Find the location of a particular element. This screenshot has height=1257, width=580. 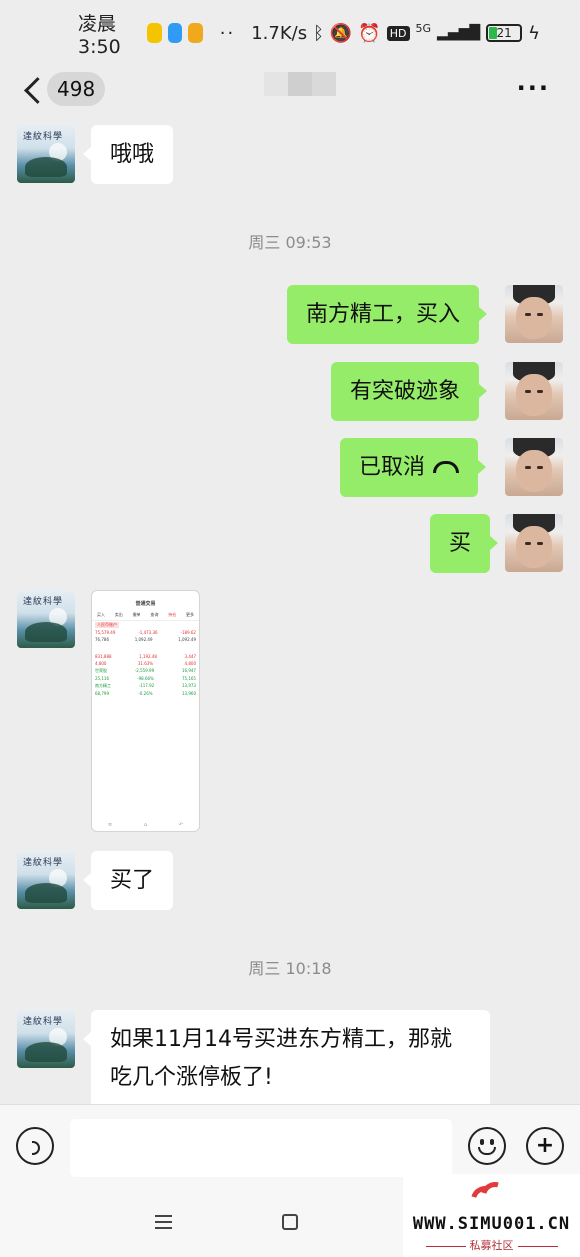

shot-cell: 13,973 is located at coordinates (188, 685).